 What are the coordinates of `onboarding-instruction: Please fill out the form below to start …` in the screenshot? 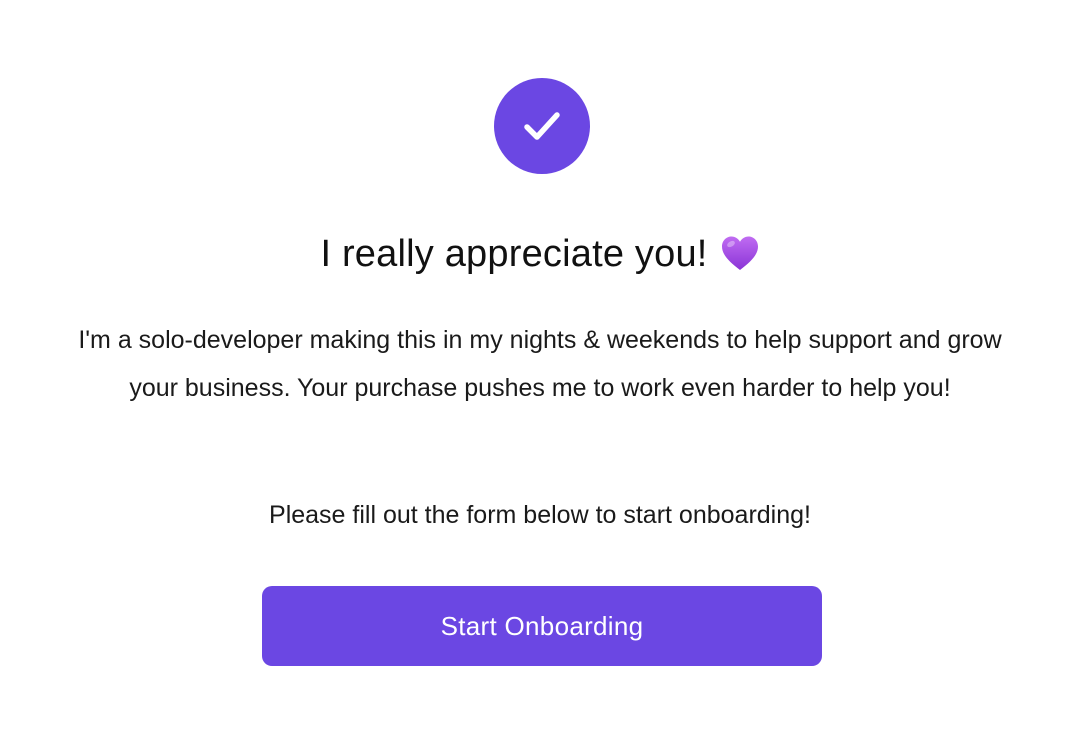 It's located at (540, 515).